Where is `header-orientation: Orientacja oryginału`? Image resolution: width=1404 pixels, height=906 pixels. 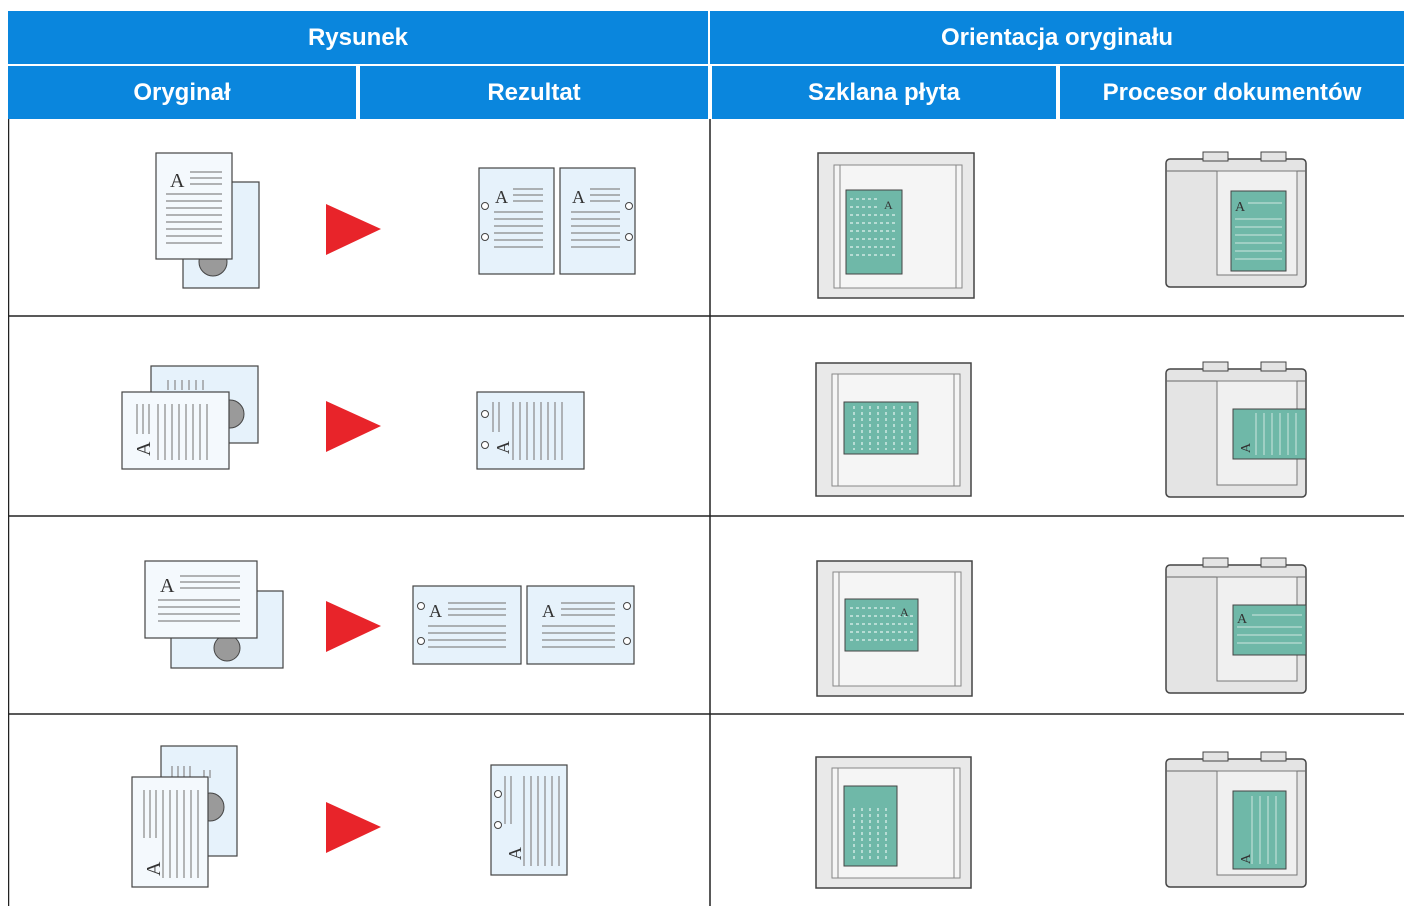 header-orientation: Orientacja oryginału is located at coordinates (1057, 37).